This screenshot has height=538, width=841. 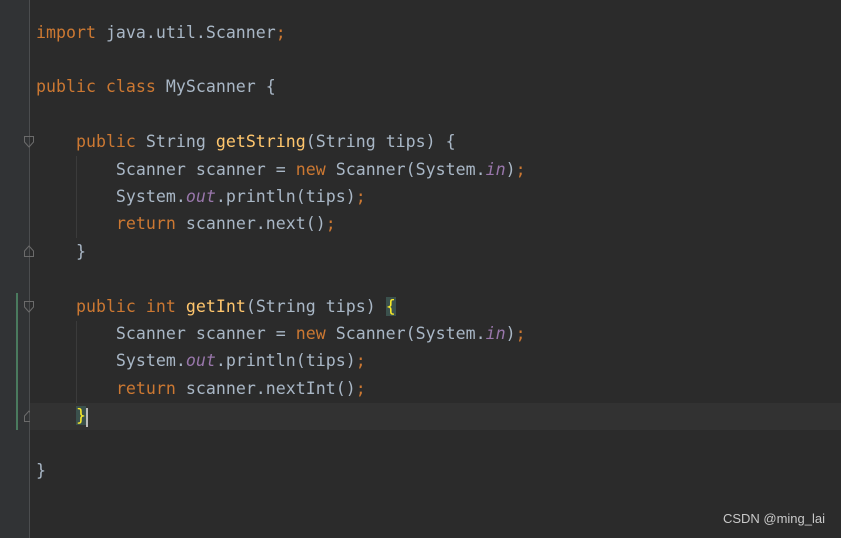 What do you see at coordinates (220, 87) in the screenshot?
I see `code-token: MyScanner {` at bounding box center [220, 87].